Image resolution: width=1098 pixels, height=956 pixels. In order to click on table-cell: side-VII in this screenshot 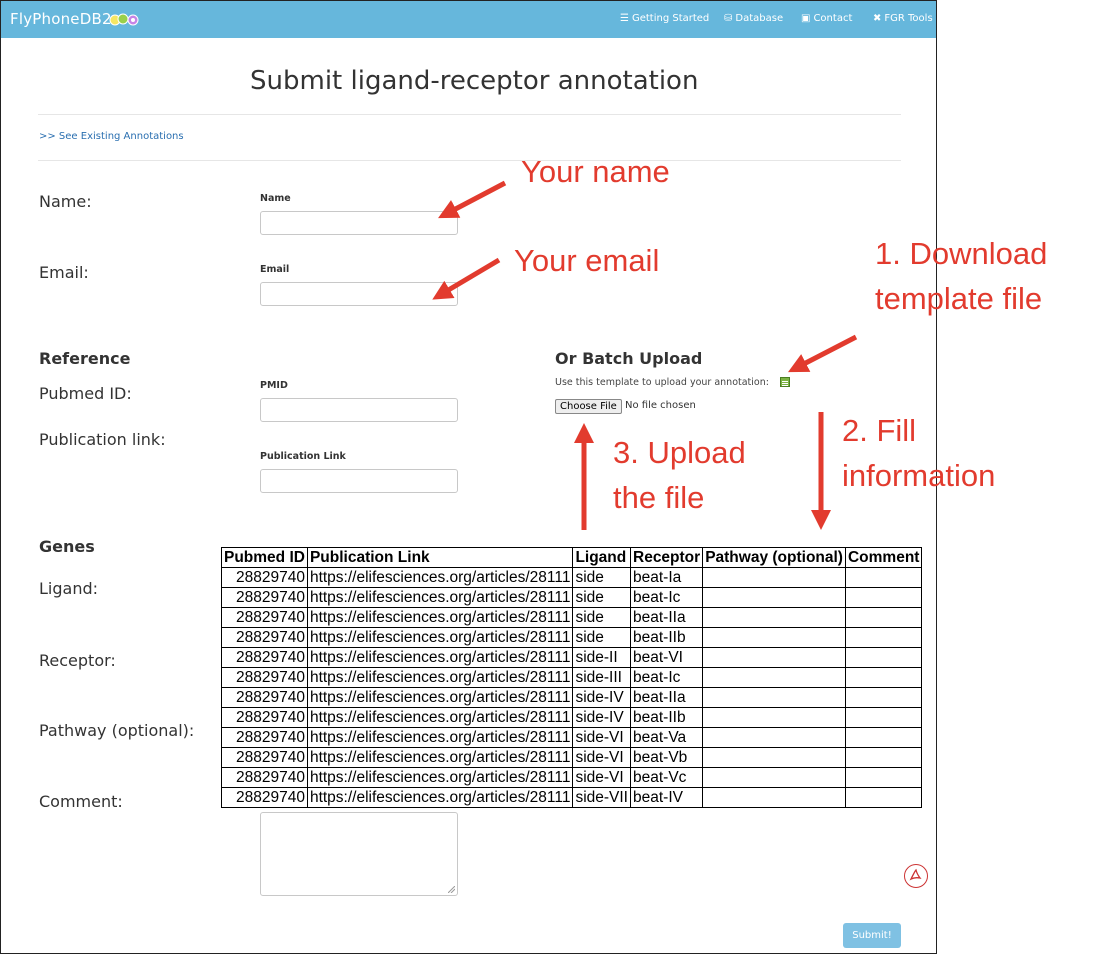, I will do `click(601, 797)`.